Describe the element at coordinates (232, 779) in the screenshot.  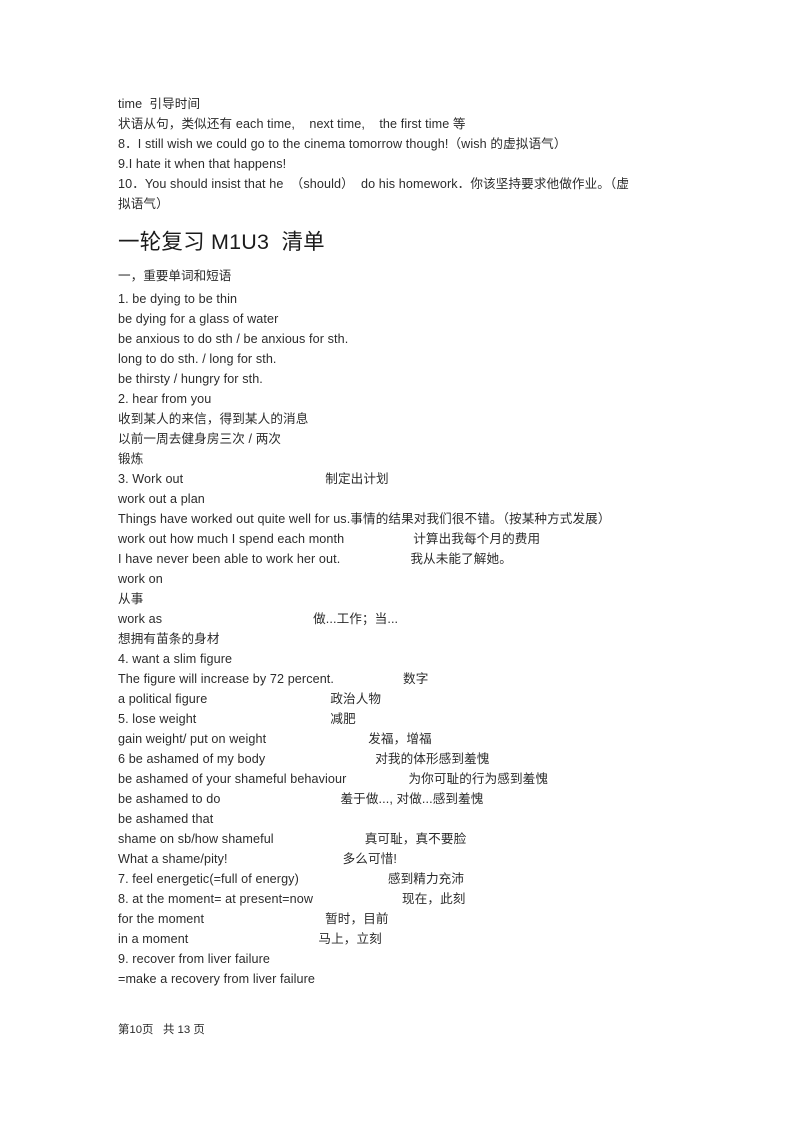
I see `vocab-term: be ashamed of your shameful behaviour` at that location.